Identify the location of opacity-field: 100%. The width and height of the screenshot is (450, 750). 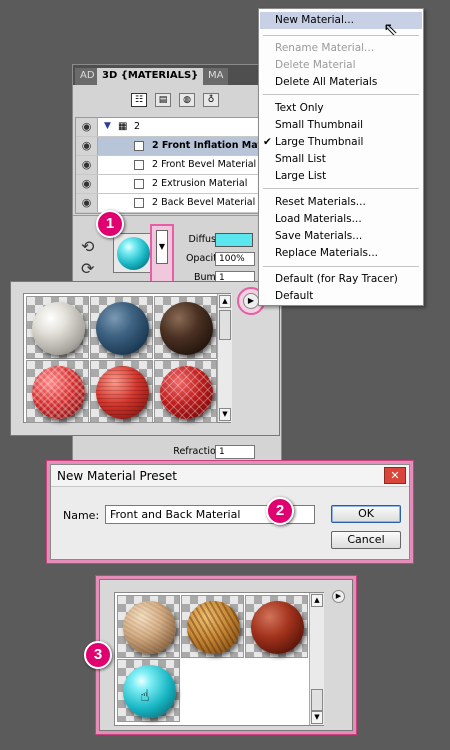
(235, 259).